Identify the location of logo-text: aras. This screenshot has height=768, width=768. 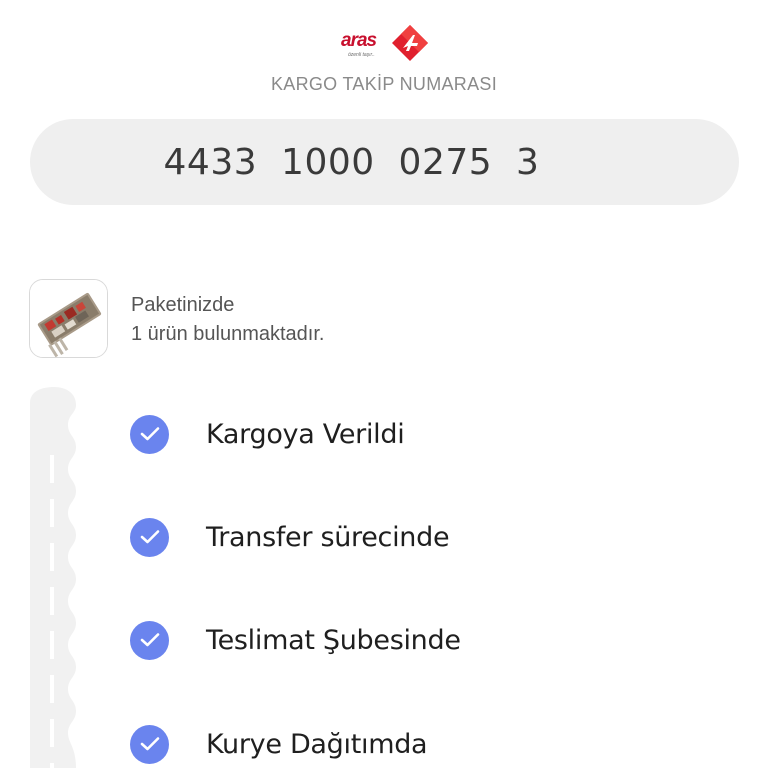
(359, 40).